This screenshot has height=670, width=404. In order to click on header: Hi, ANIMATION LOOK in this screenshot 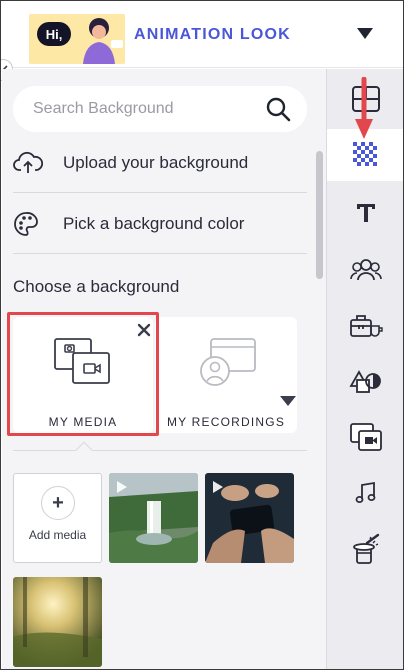, I will do `click(202, 35)`.